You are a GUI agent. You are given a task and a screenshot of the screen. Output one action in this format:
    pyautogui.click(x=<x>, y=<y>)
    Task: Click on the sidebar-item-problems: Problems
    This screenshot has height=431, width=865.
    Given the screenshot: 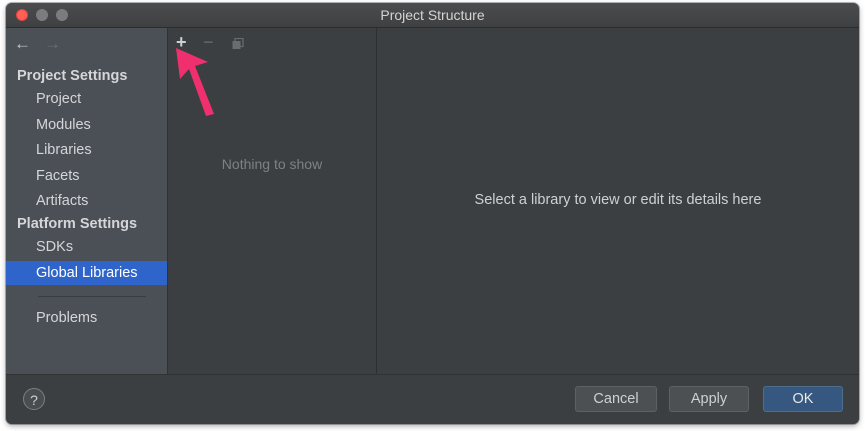 What is the action you would take?
    pyautogui.click(x=86, y=318)
    